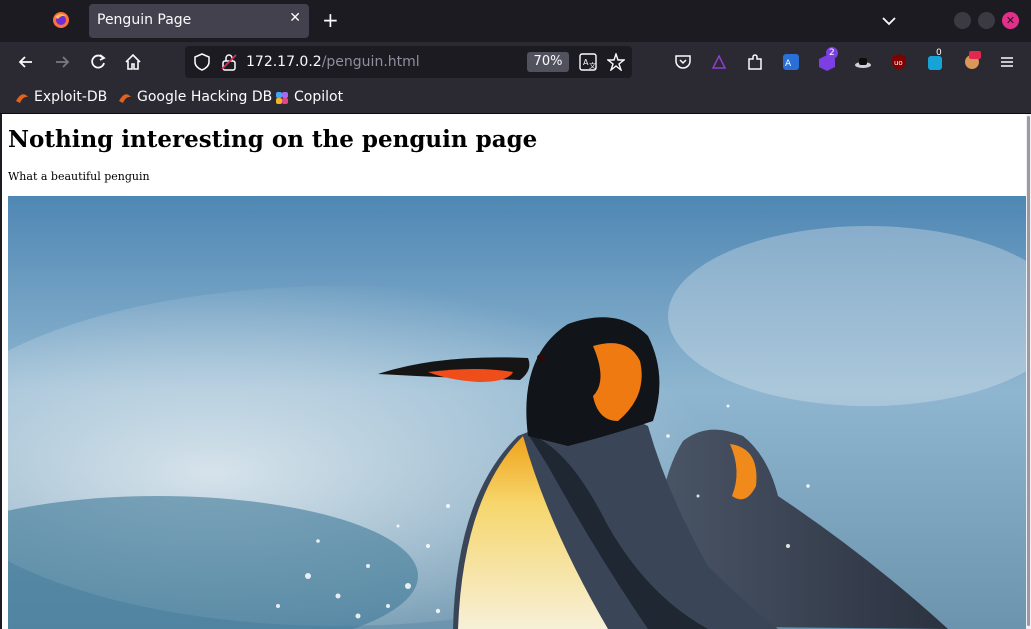 This screenshot has height=629, width=1031. What do you see at coordinates (683, 62) in the screenshot?
I see `pocket-icon` at bounding box center [683, 62].